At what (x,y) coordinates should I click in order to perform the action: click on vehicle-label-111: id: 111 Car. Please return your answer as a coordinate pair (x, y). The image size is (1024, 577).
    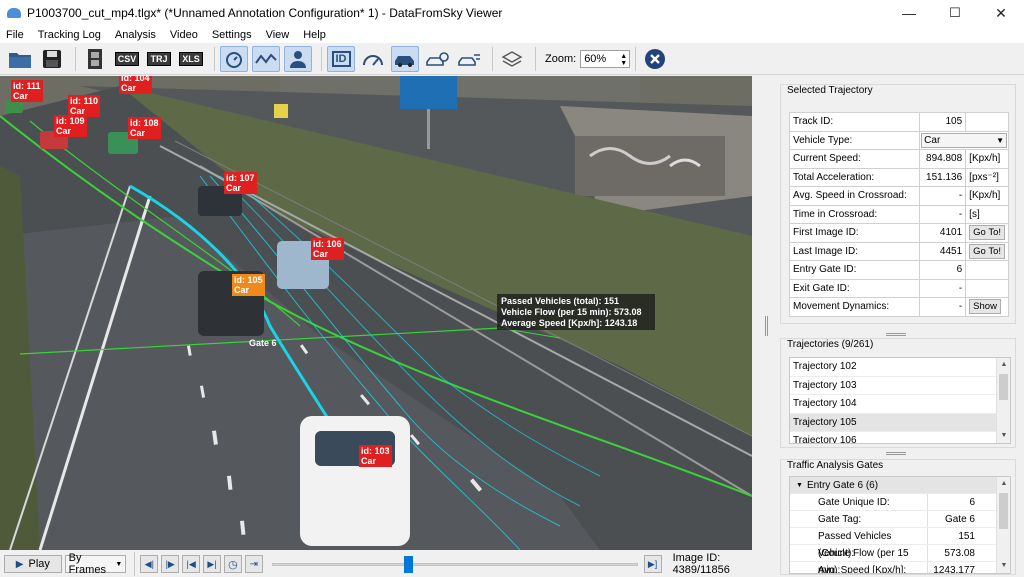
    Looking at the image, I should click on (27, 91).